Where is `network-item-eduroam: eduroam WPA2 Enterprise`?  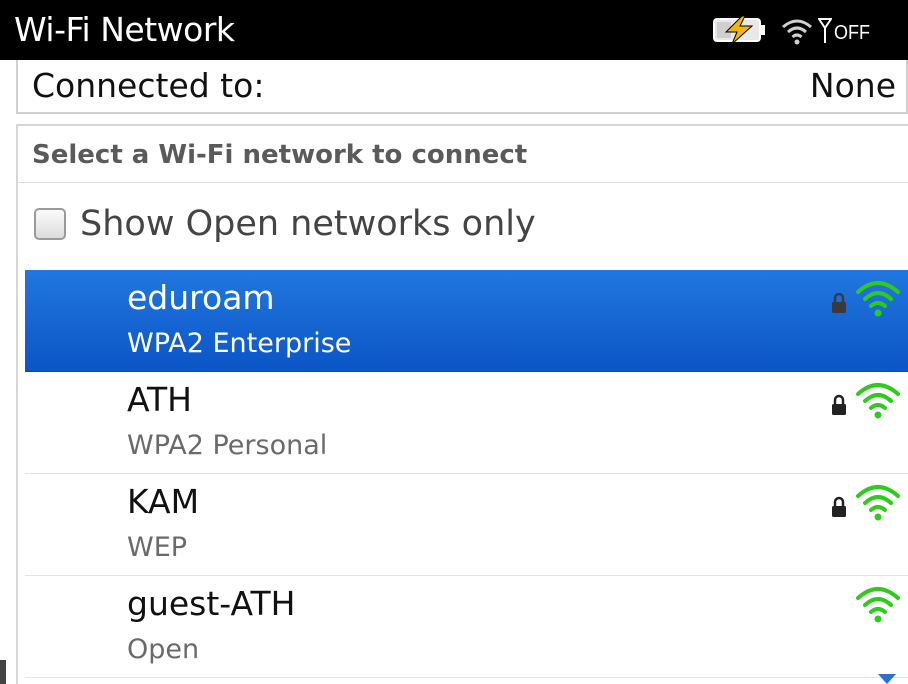 network-item-eduroam: eduroam WPA2 Enterprise is located at coordinates (466, 321).